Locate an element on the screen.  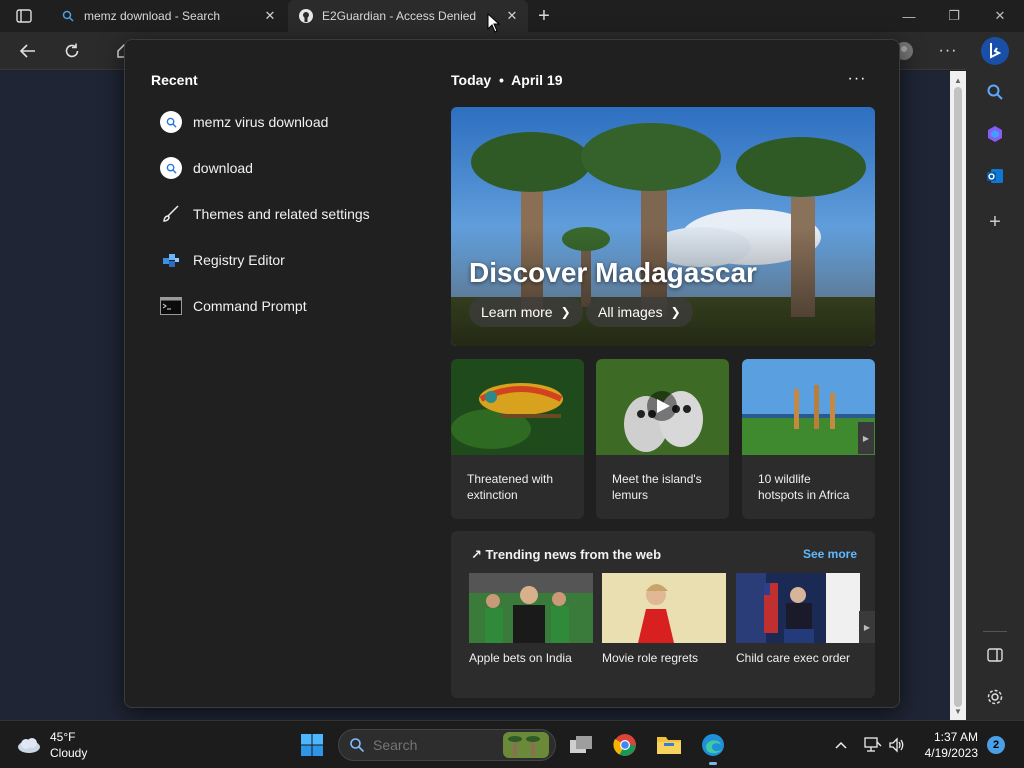
chevron-up-icon is located at coordinates (841, 745).